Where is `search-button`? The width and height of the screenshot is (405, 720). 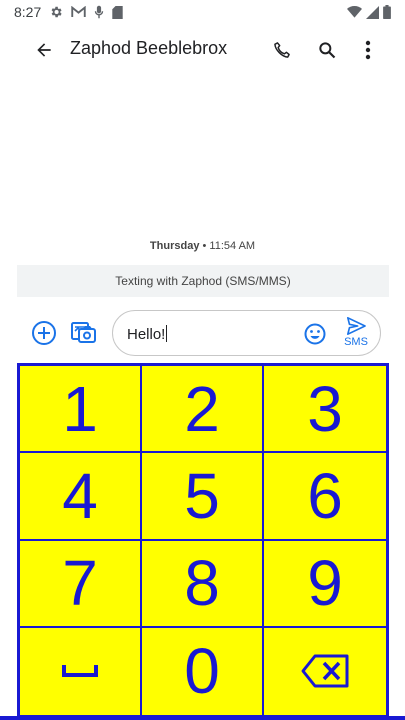
search-button is located at coordinates (327, 50).